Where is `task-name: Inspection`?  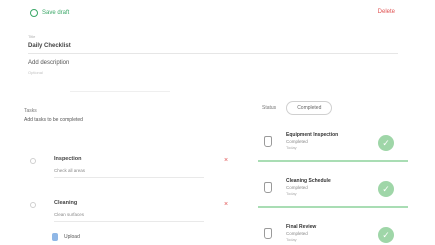 task-name: Inspection is located at coordinates (147, 159).